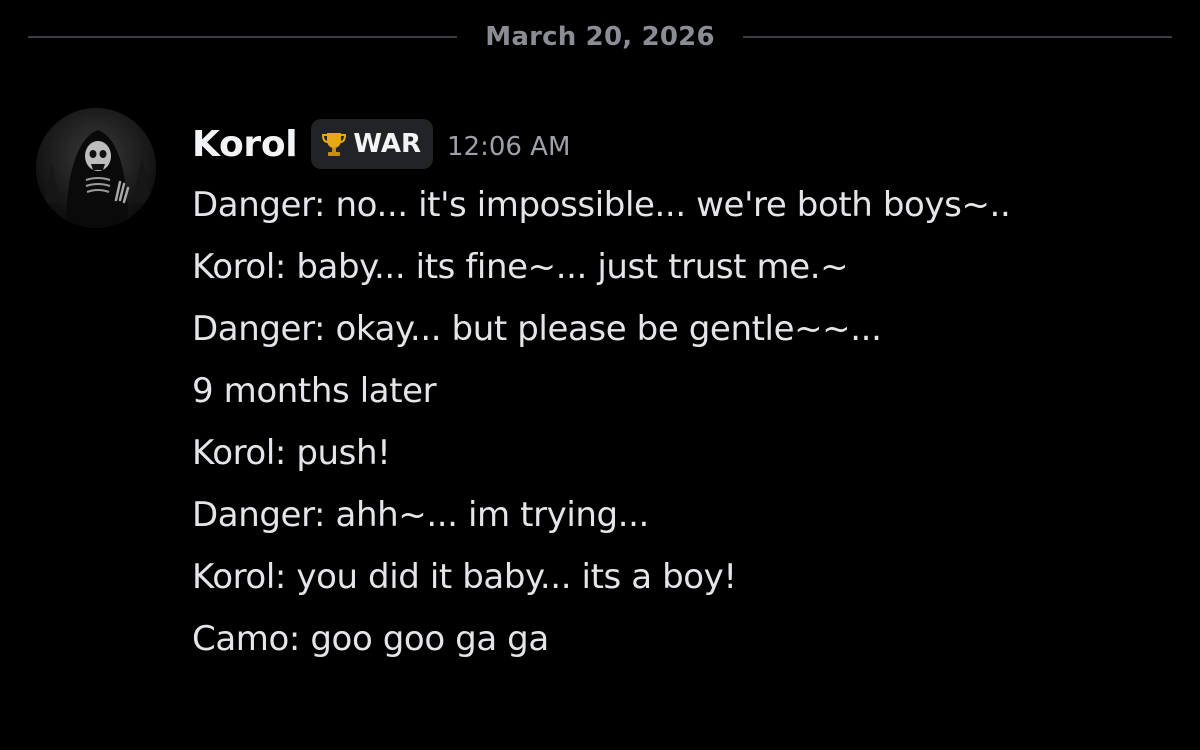  Describe the element at coordinates (291, 453) in the screenshot. I see `message-line: Korol: push!` at that location.